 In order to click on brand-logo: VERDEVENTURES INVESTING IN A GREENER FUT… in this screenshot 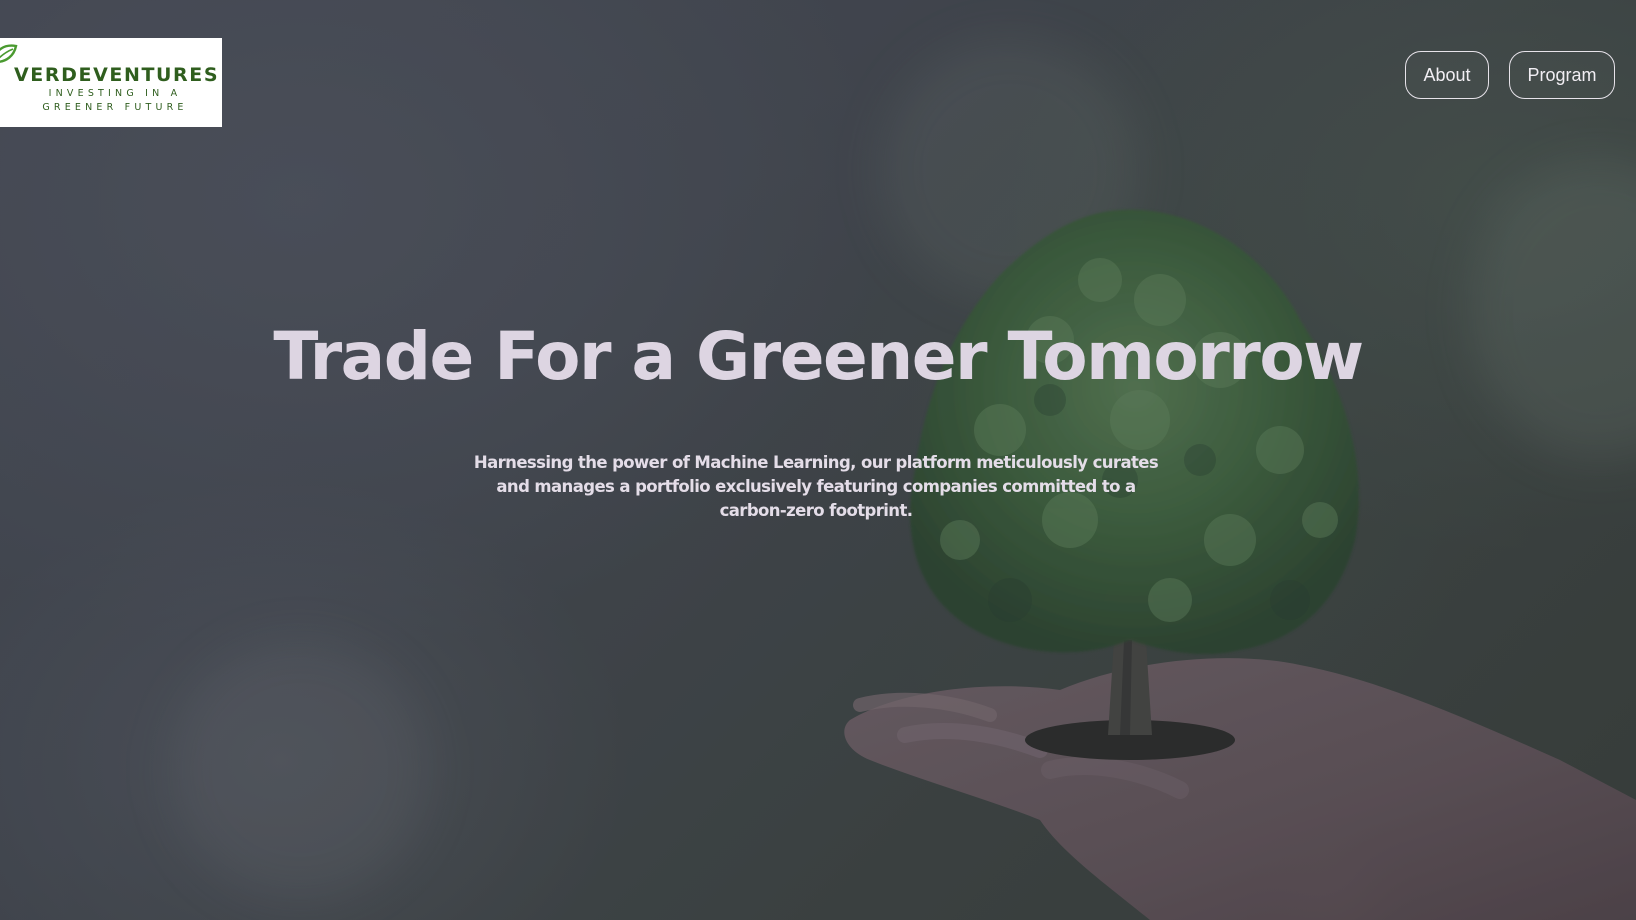, I will do `click(111, 82)`.